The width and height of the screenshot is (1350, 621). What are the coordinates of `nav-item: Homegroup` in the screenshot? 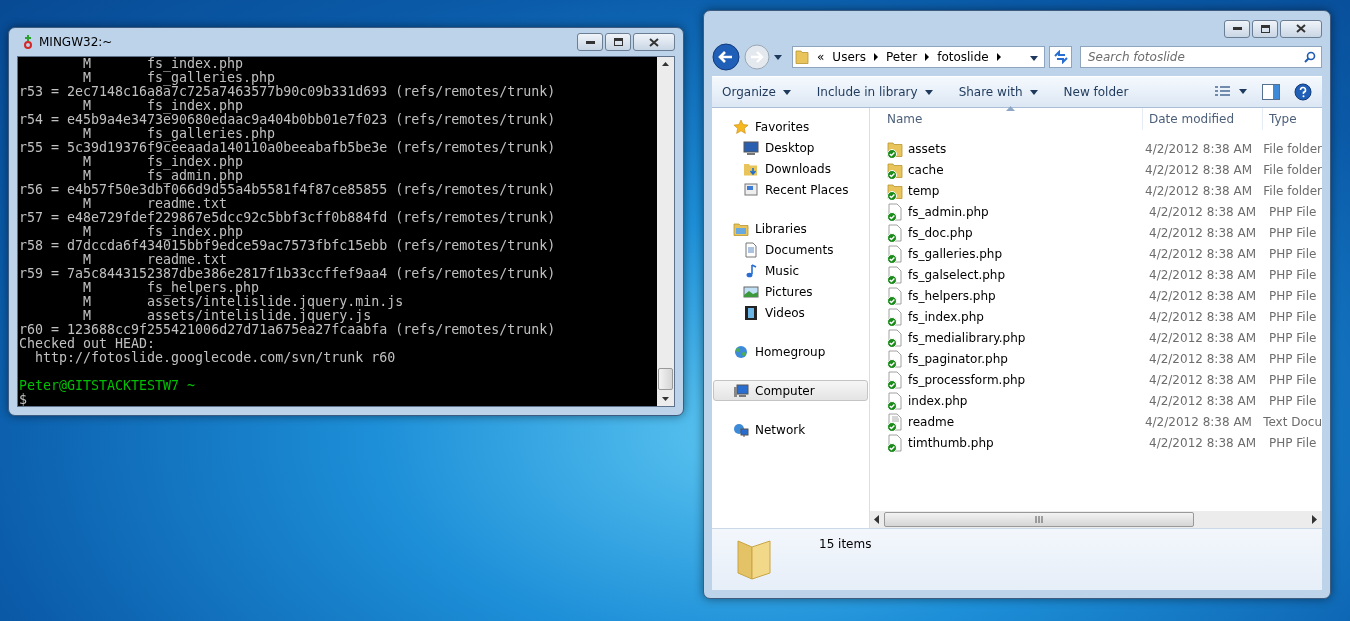 It's located at (790, 351).